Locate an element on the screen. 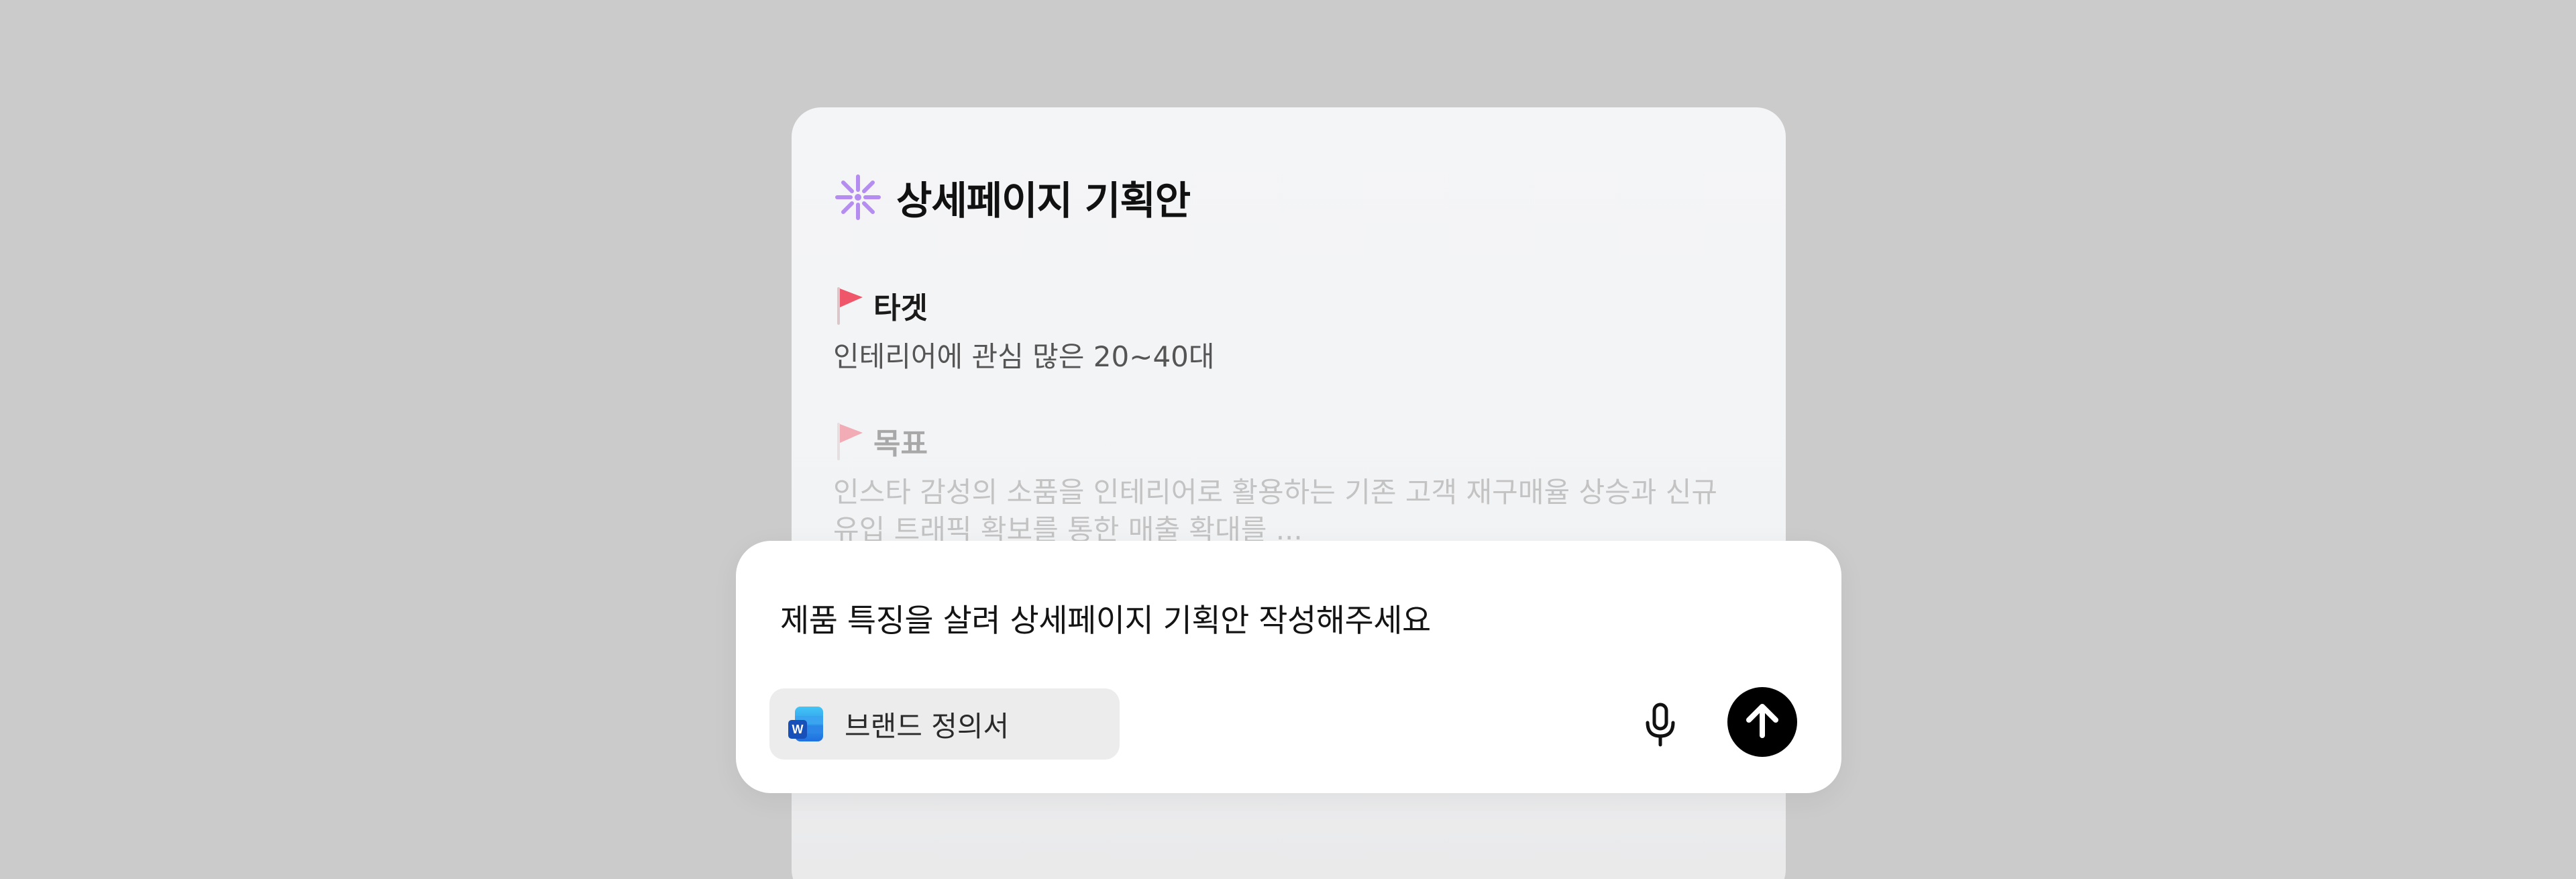 This screenshot has width=2576, height=879. section-label: 목표 is located at coordinates (900, 444).